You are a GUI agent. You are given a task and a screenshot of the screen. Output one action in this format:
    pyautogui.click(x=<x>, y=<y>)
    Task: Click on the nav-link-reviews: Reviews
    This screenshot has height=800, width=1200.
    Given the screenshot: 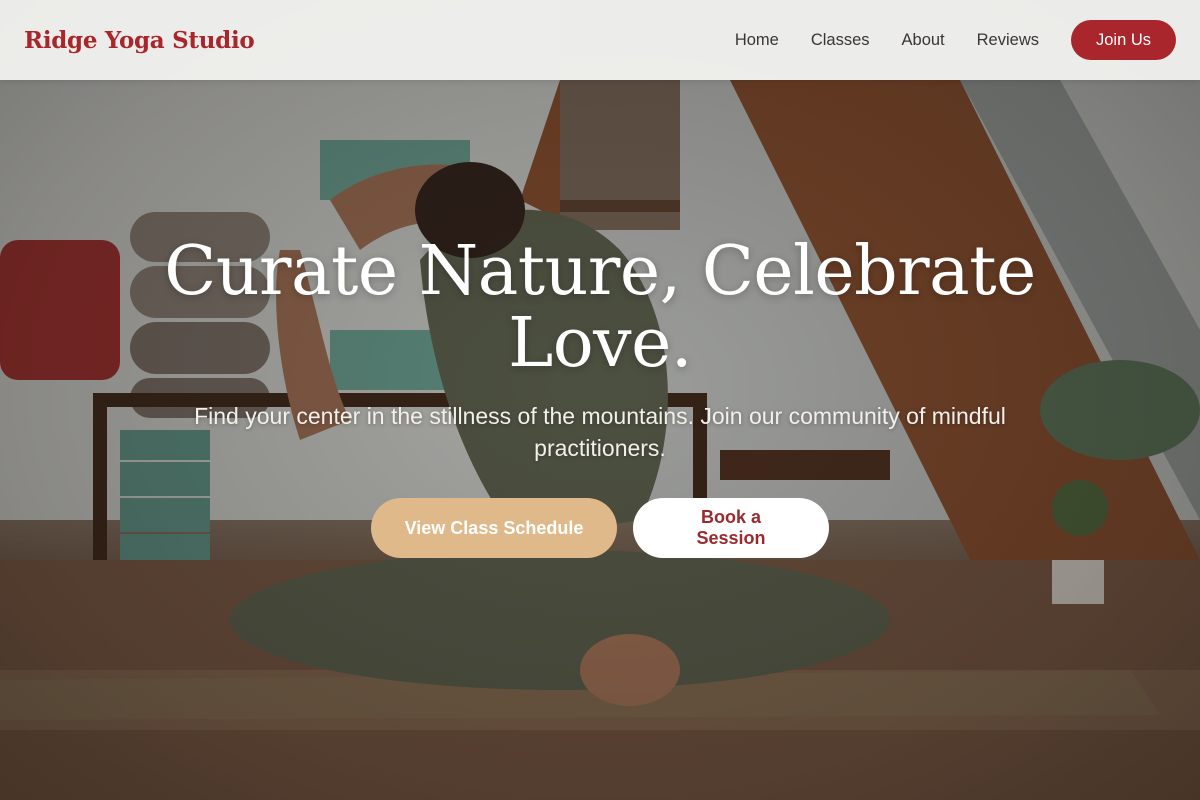 What is the action you would take?
    pyautogui.click(x=1008, y=40)
    